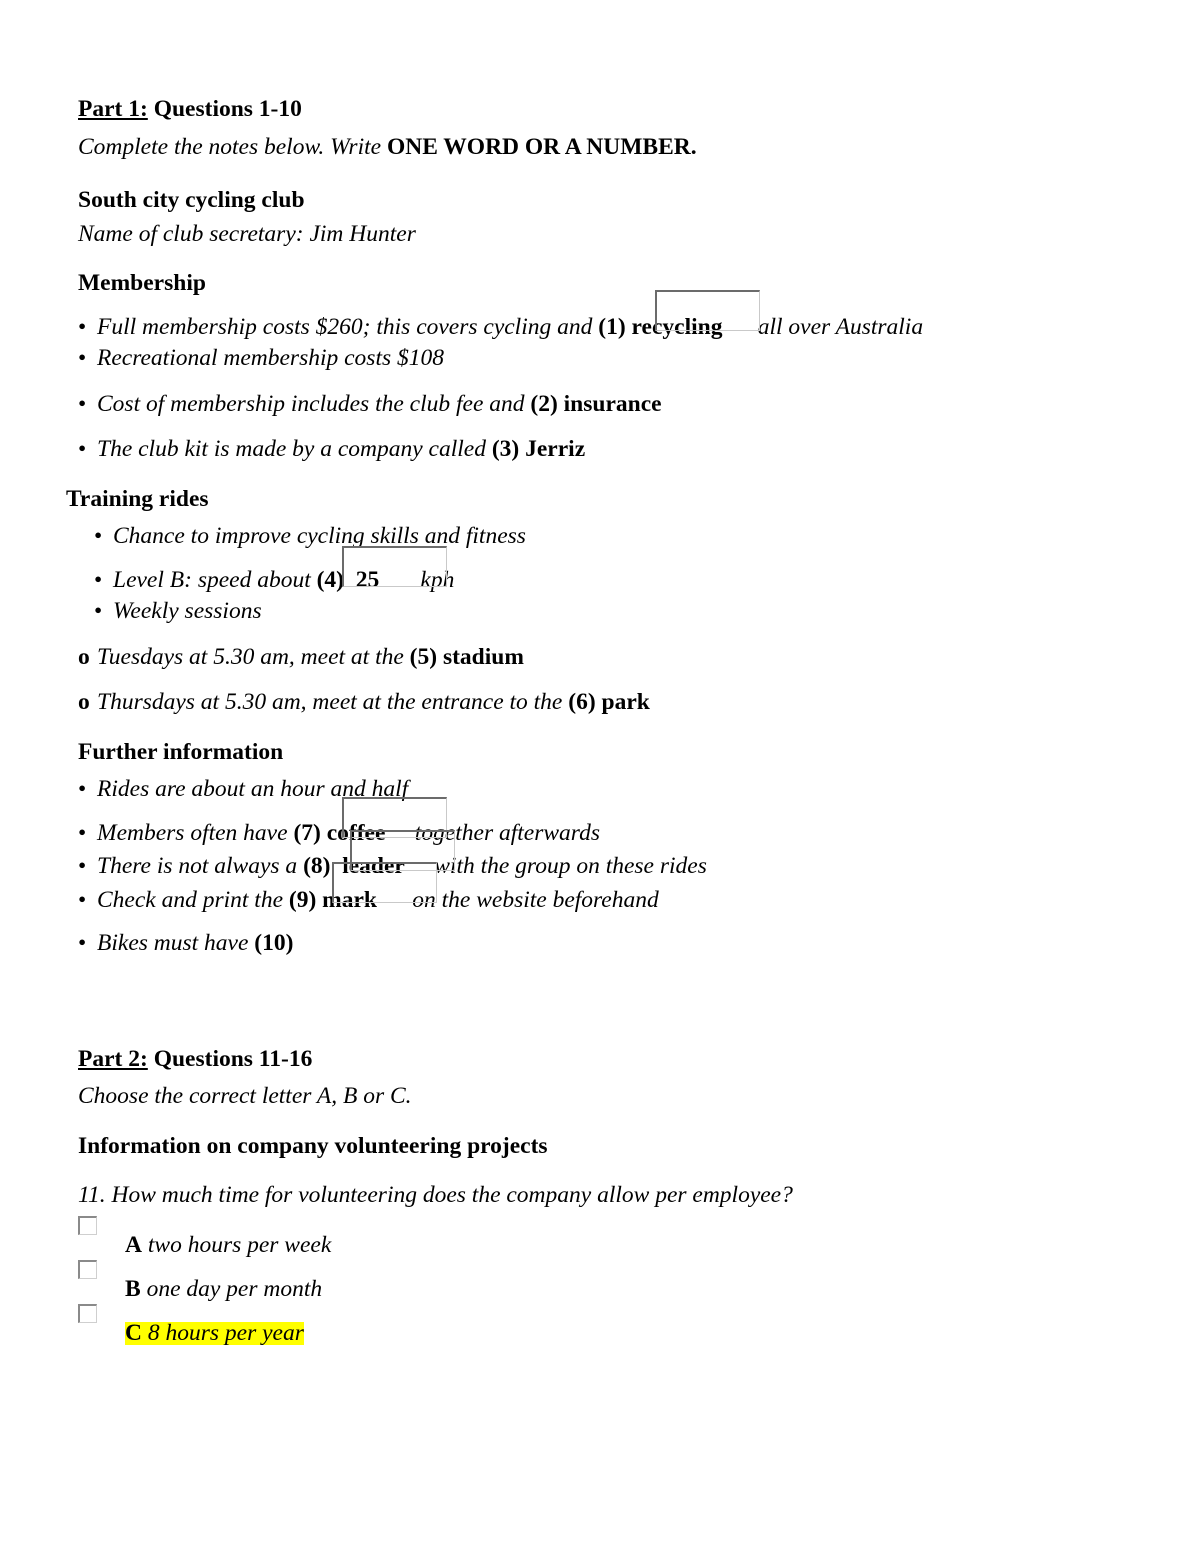 This screenshot has height=1553, width=1200. What do you see at coordinates (176, 943) in the screenshot?
I see `item-text-pre: Bikes must have` at bounding box center [176, 943].